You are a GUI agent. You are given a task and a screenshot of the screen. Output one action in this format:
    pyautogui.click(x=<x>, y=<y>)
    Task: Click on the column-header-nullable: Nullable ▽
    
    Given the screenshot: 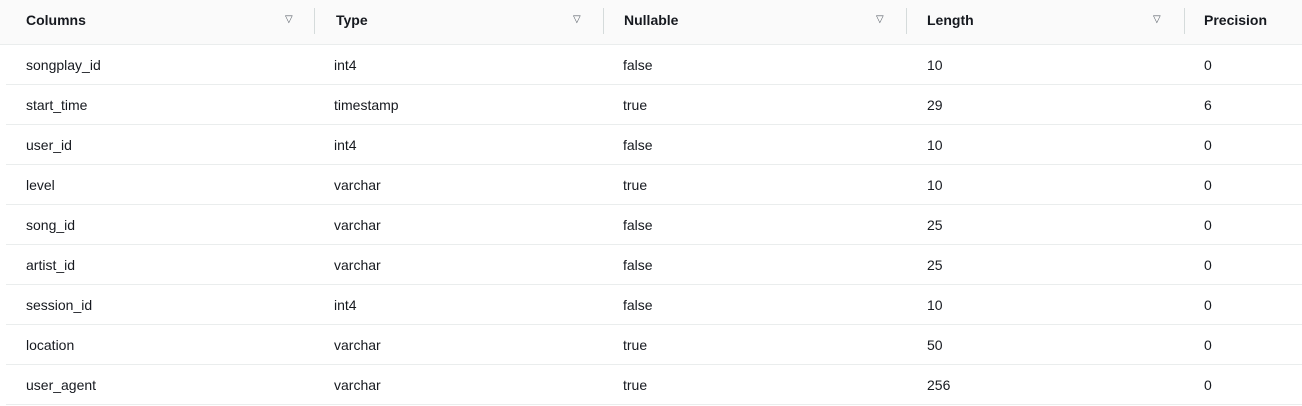 What is the action you would take?
    pyautogui.click(x=750, y=22)
    